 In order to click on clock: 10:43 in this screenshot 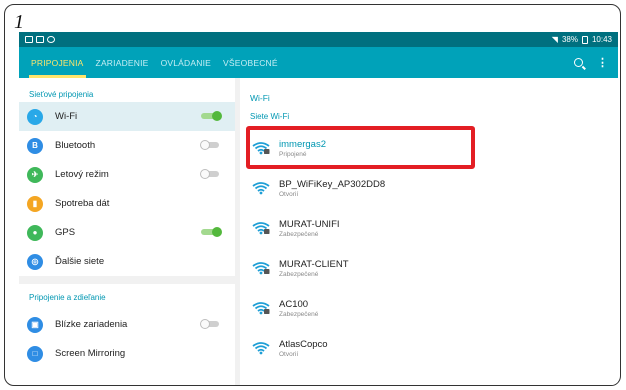, I will do `click(601, 39)`.